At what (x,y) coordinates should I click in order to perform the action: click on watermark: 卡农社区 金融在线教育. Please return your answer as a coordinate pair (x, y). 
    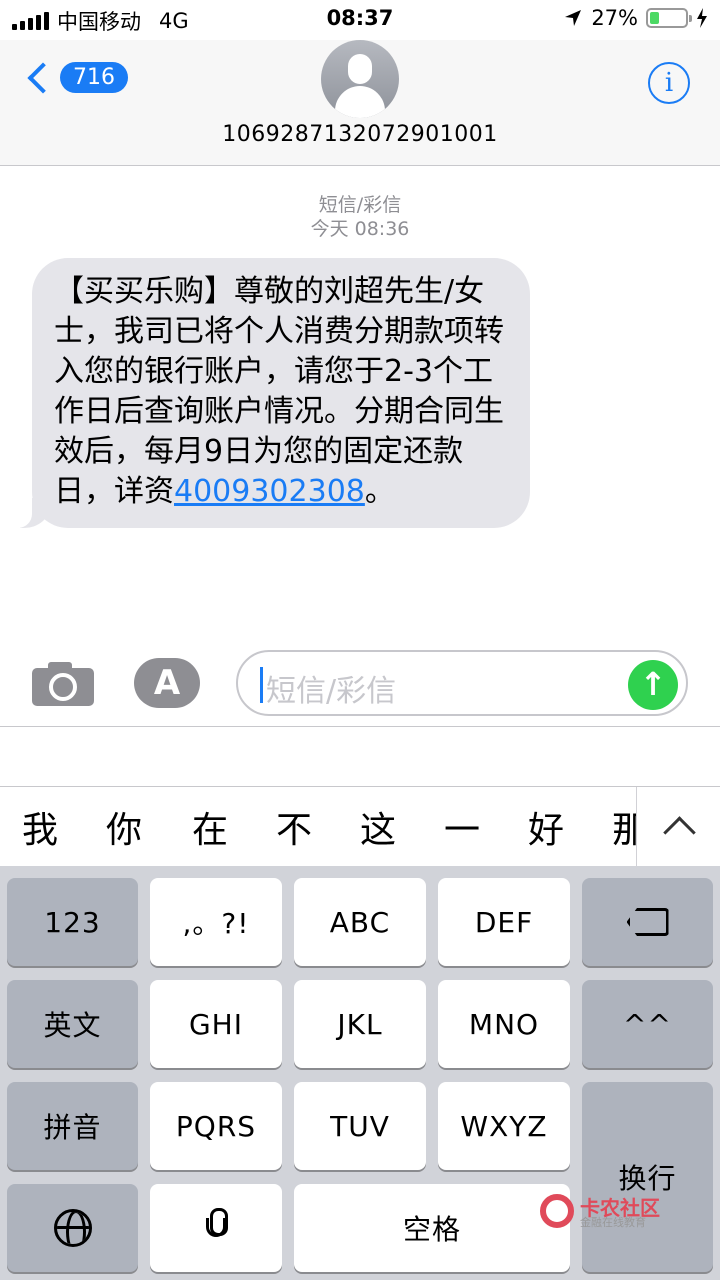
    Looking at the image, I should click on (615, 1212).